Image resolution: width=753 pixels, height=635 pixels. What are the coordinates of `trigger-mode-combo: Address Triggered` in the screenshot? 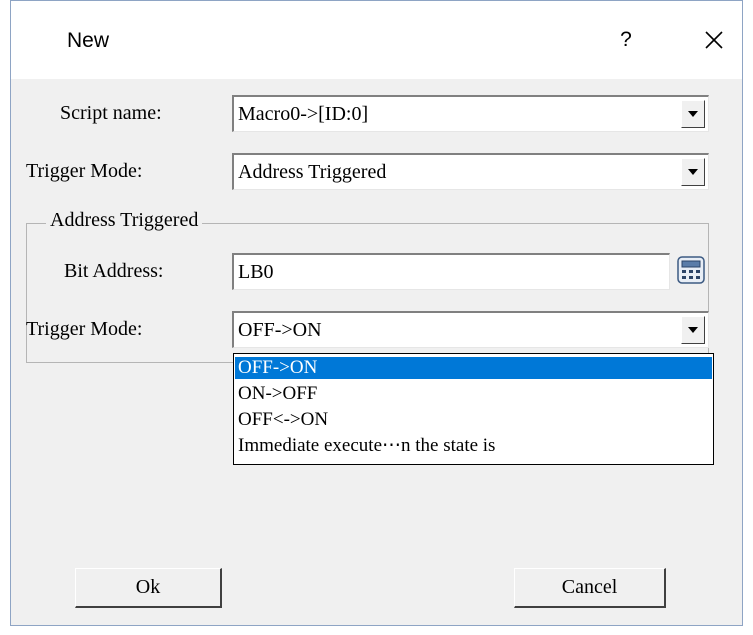 It's located at (470, 171).